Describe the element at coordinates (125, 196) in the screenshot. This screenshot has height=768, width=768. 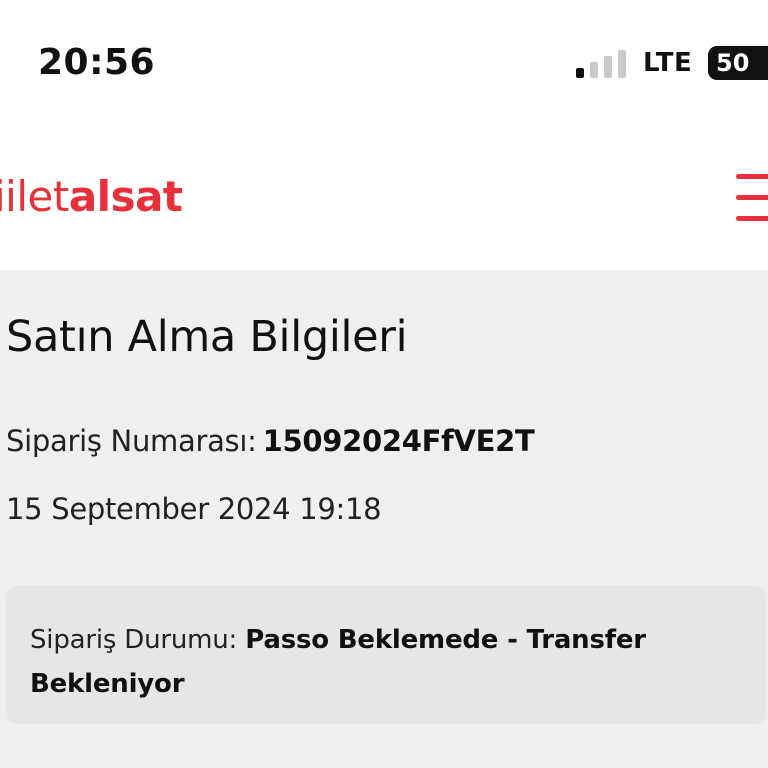
I see `logo-text-part2: alsat` at that location.